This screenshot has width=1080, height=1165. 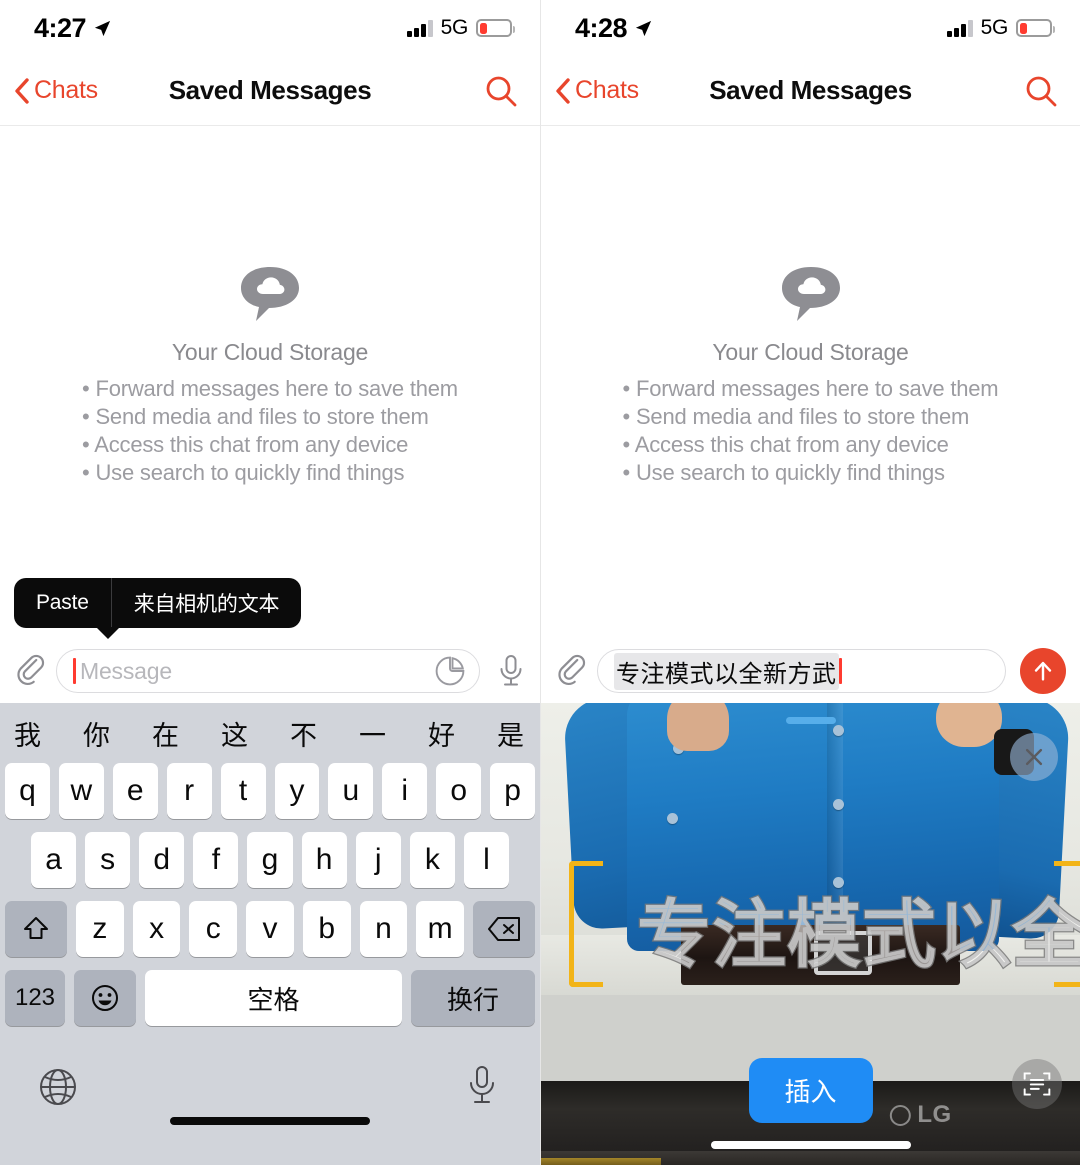 I want to click on network-type-label: 5G, so click(x=994, y=27).